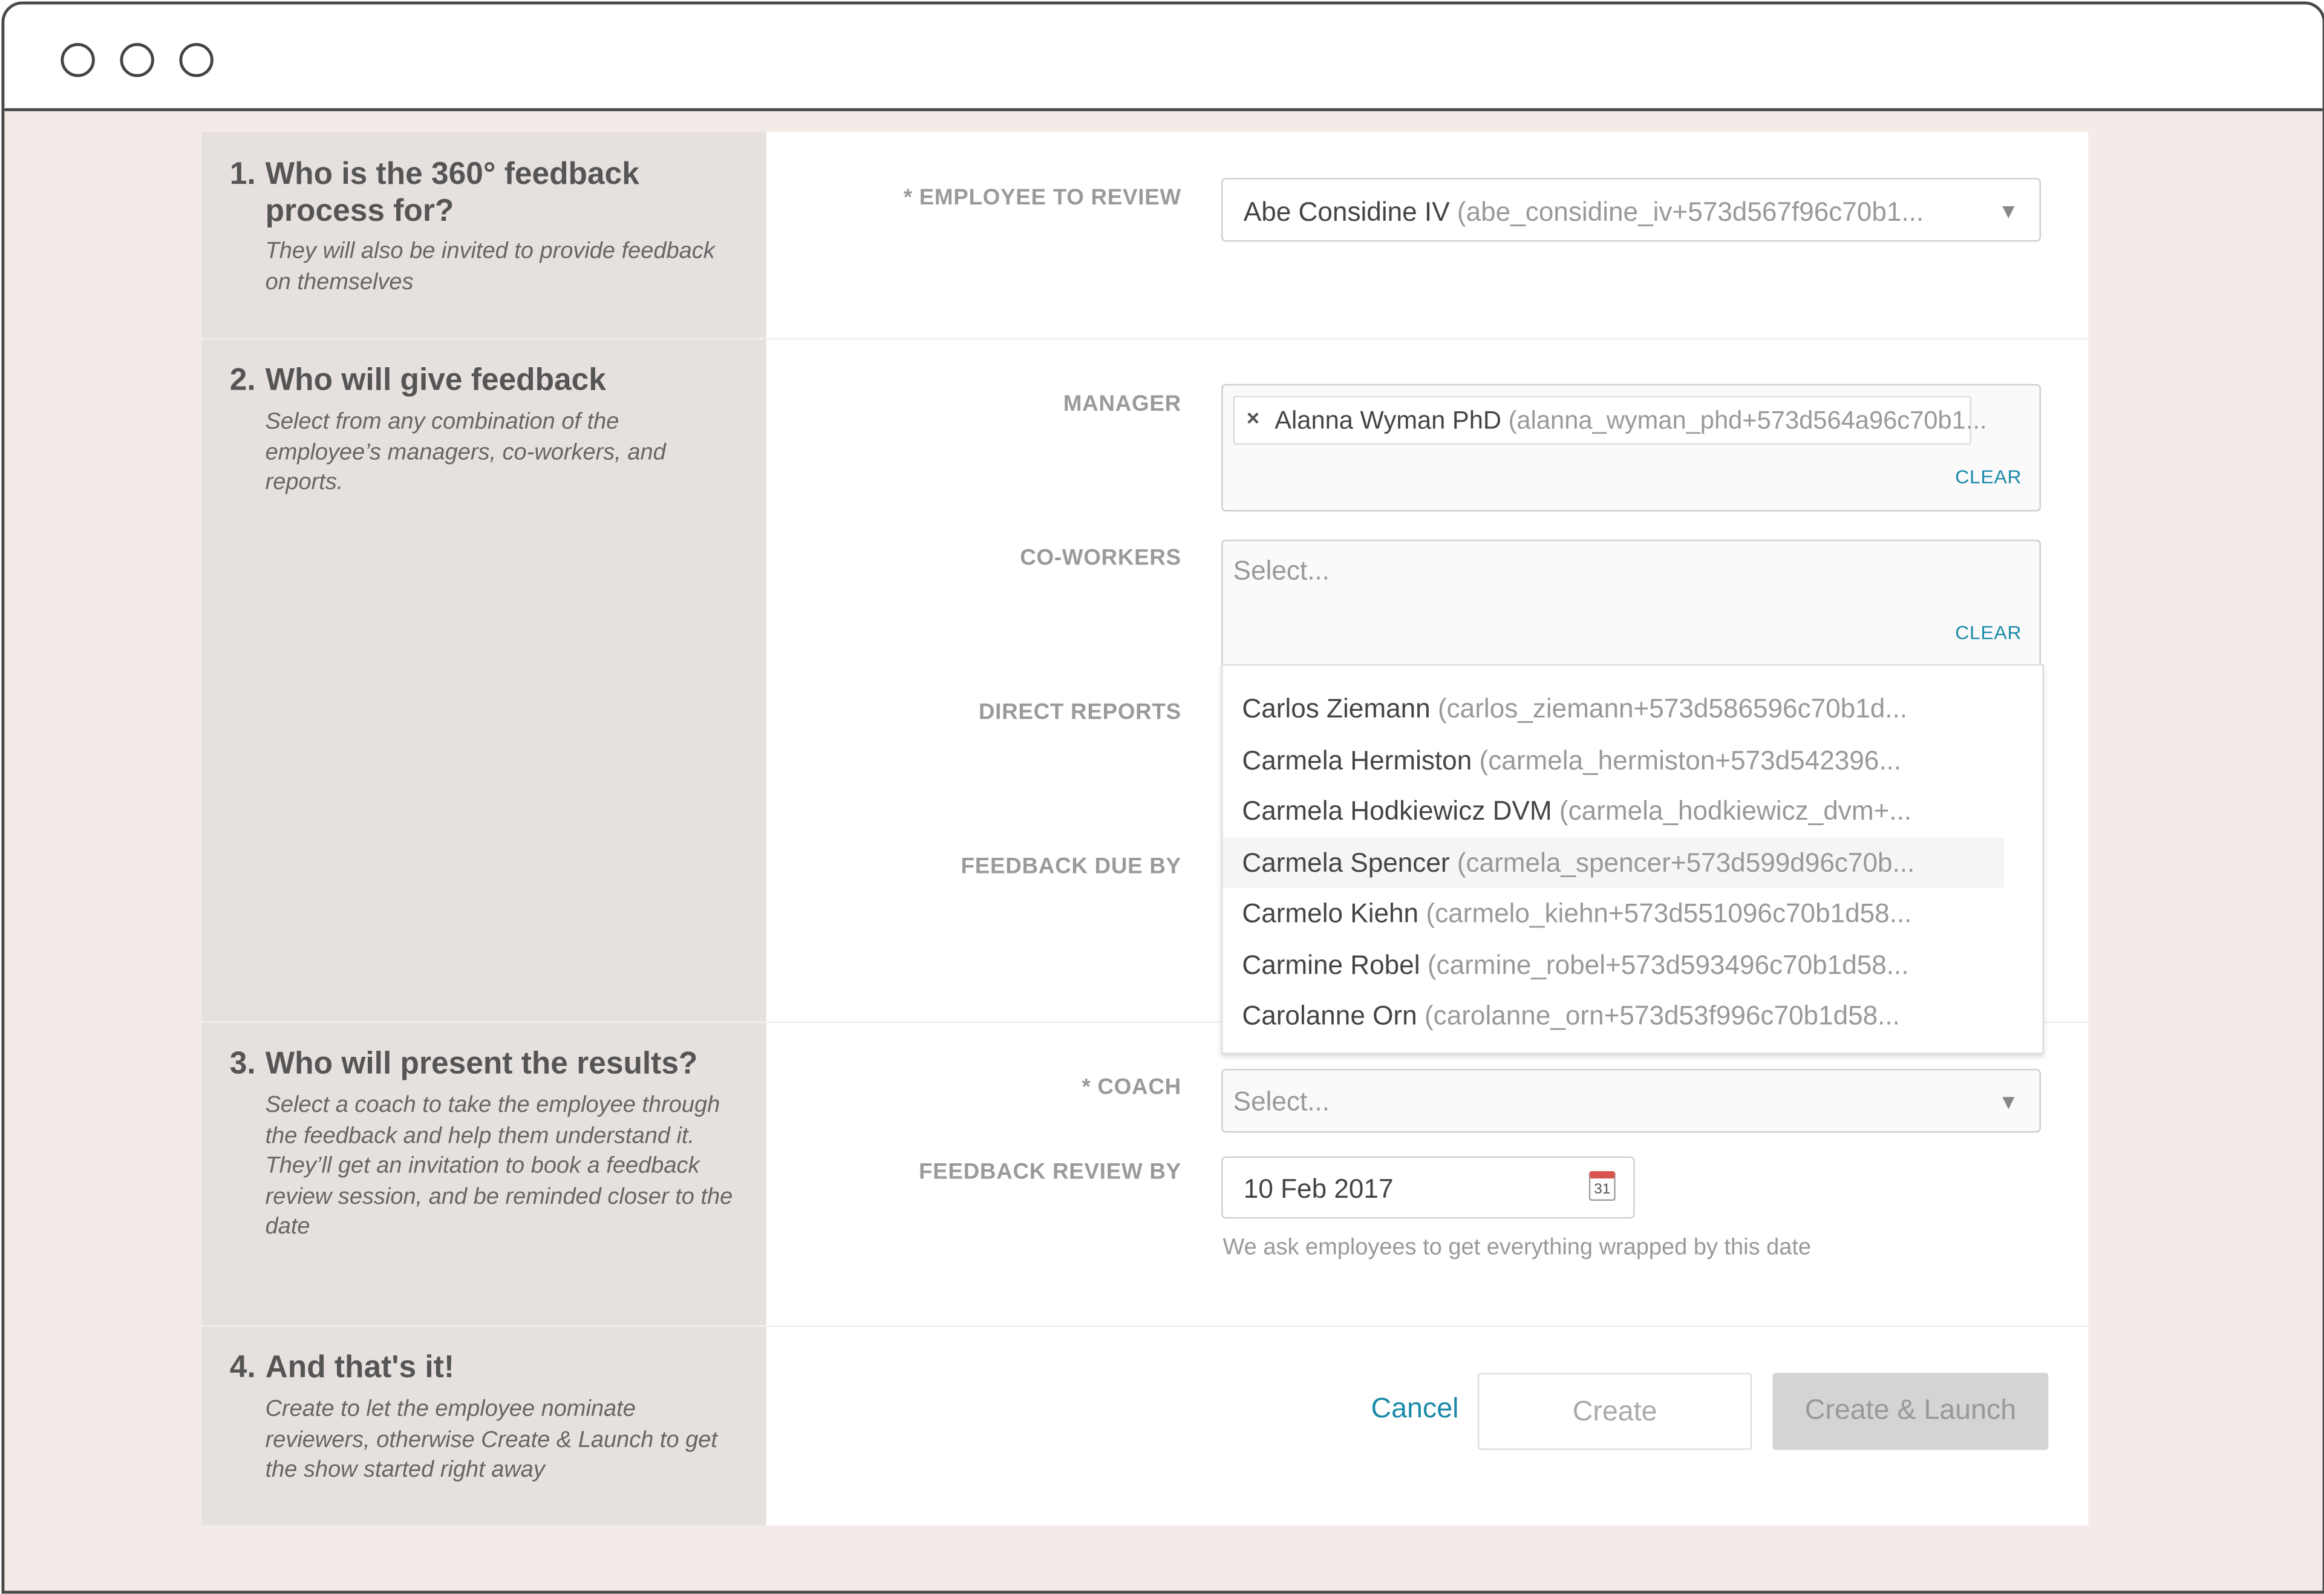 The width and height of the screenshot is (2324, 1594). Describe the element at coordinates (1631, 1101) in the screenshot. I see `coach-select: Select... ▼` at that location.